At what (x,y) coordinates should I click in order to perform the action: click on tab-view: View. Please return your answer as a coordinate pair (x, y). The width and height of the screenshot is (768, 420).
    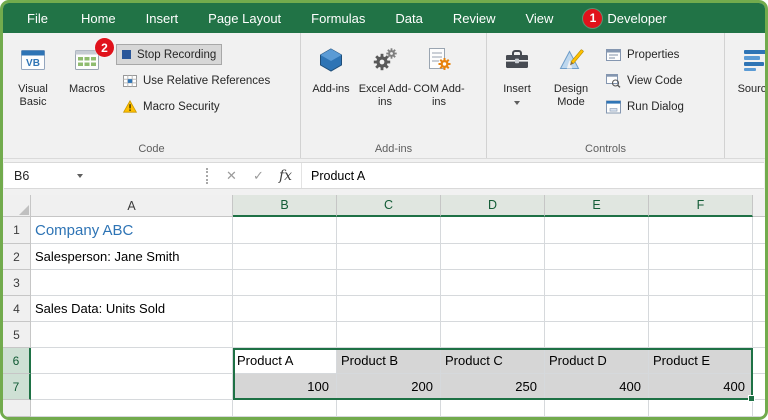
    Looking at the image, I should click on (539, 18).